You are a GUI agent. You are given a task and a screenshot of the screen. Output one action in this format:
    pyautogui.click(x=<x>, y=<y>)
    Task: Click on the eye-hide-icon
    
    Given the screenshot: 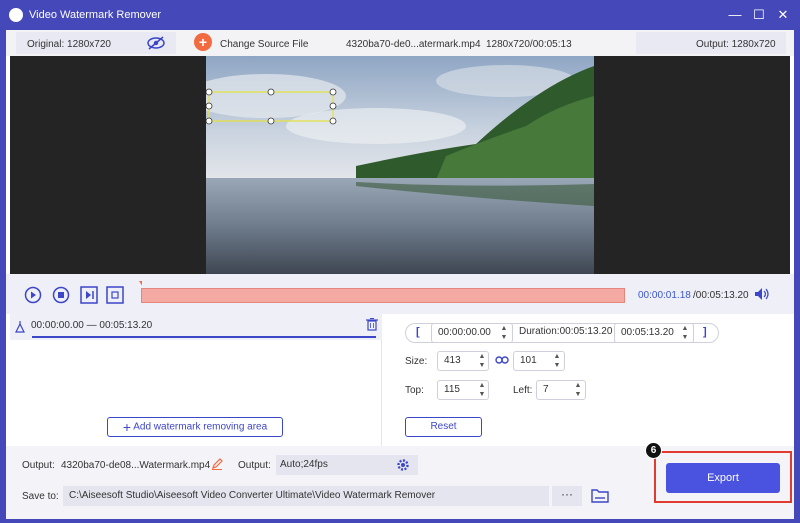 What is the action you would take?
    pyautogui.click(x=156, y=43)
    